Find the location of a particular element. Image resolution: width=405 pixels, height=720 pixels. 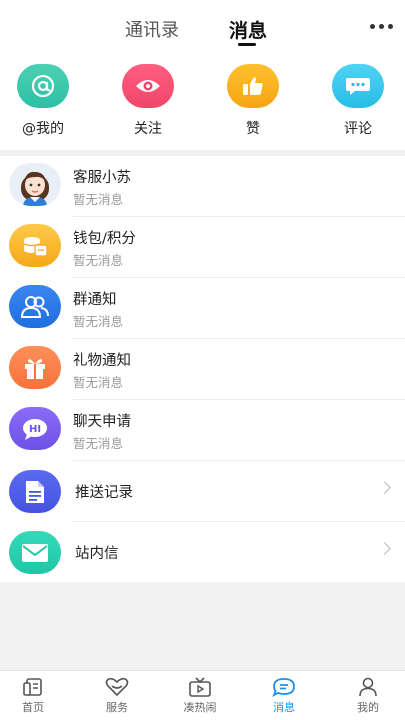

quick-action-label: 赞 is located at coordinates (253, 129).